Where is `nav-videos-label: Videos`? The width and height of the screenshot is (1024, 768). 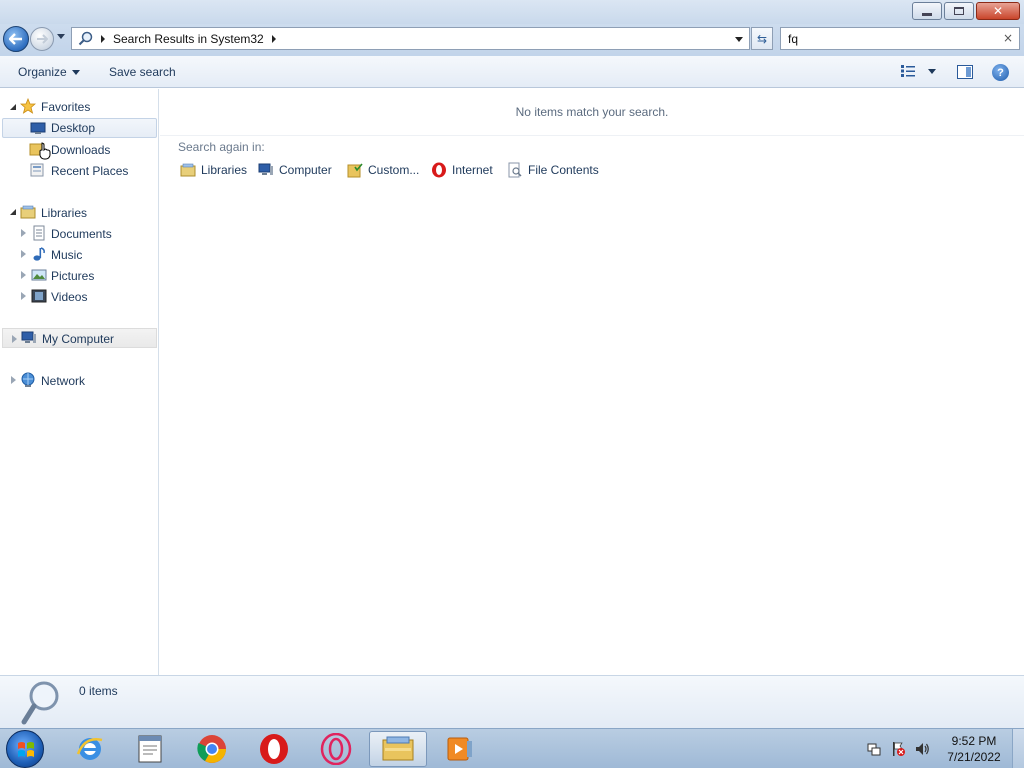 nav-videos-label: Videos is located at coordinates (69, 297).